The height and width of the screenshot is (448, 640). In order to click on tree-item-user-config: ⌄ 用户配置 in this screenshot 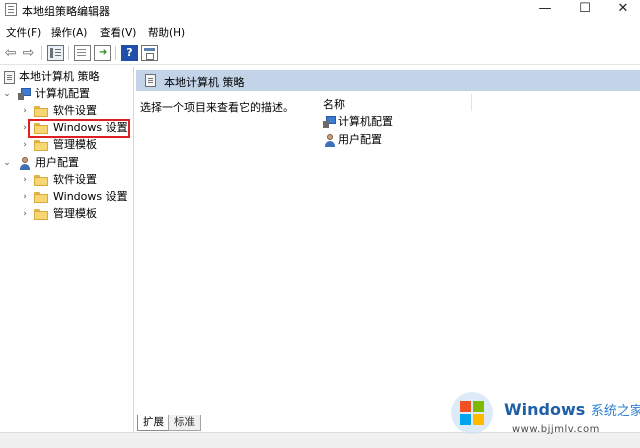, I will do `click(66, 163)`.